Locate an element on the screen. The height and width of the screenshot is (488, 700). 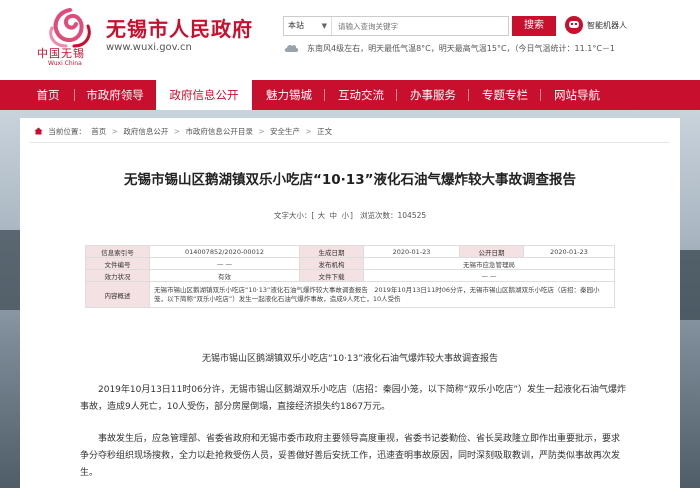
logo-text: 中国无锡 is located at coordinates (61, 53).